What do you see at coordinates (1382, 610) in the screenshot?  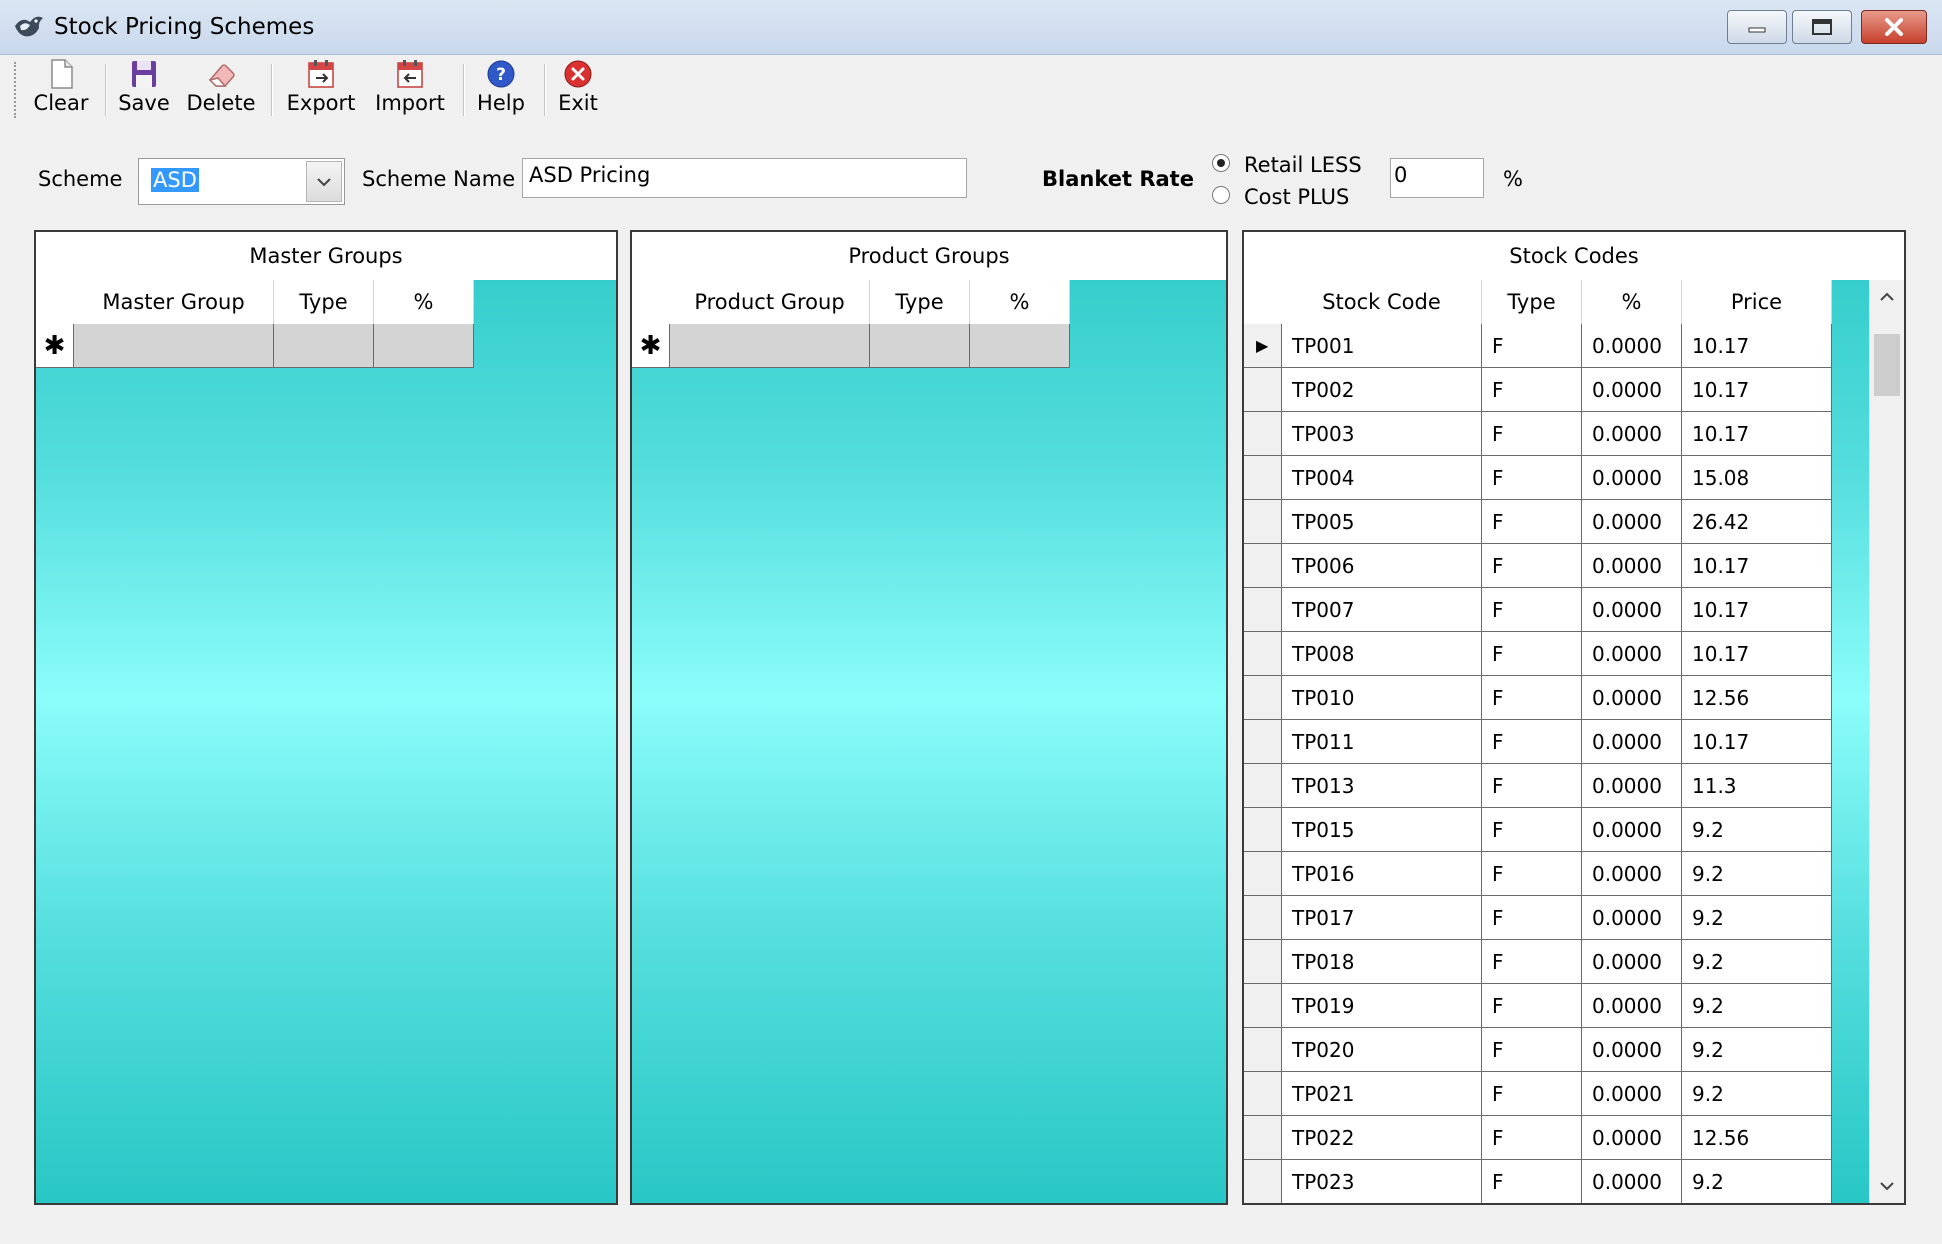 I see `stock-code-cell: TP007` at bounding box center [1382, 610].